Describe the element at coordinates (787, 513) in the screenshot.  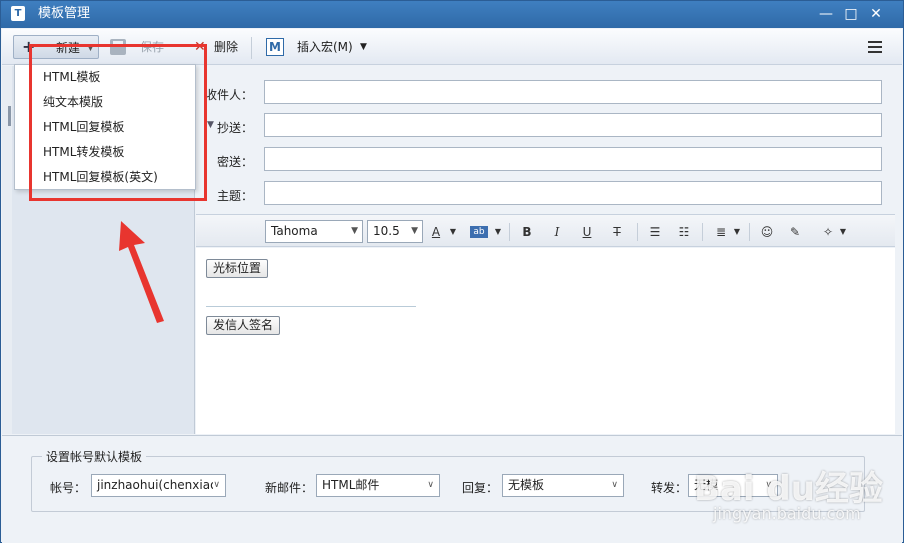
I see `baidu-watermark-url: jingyan.baidu.com` at that location.